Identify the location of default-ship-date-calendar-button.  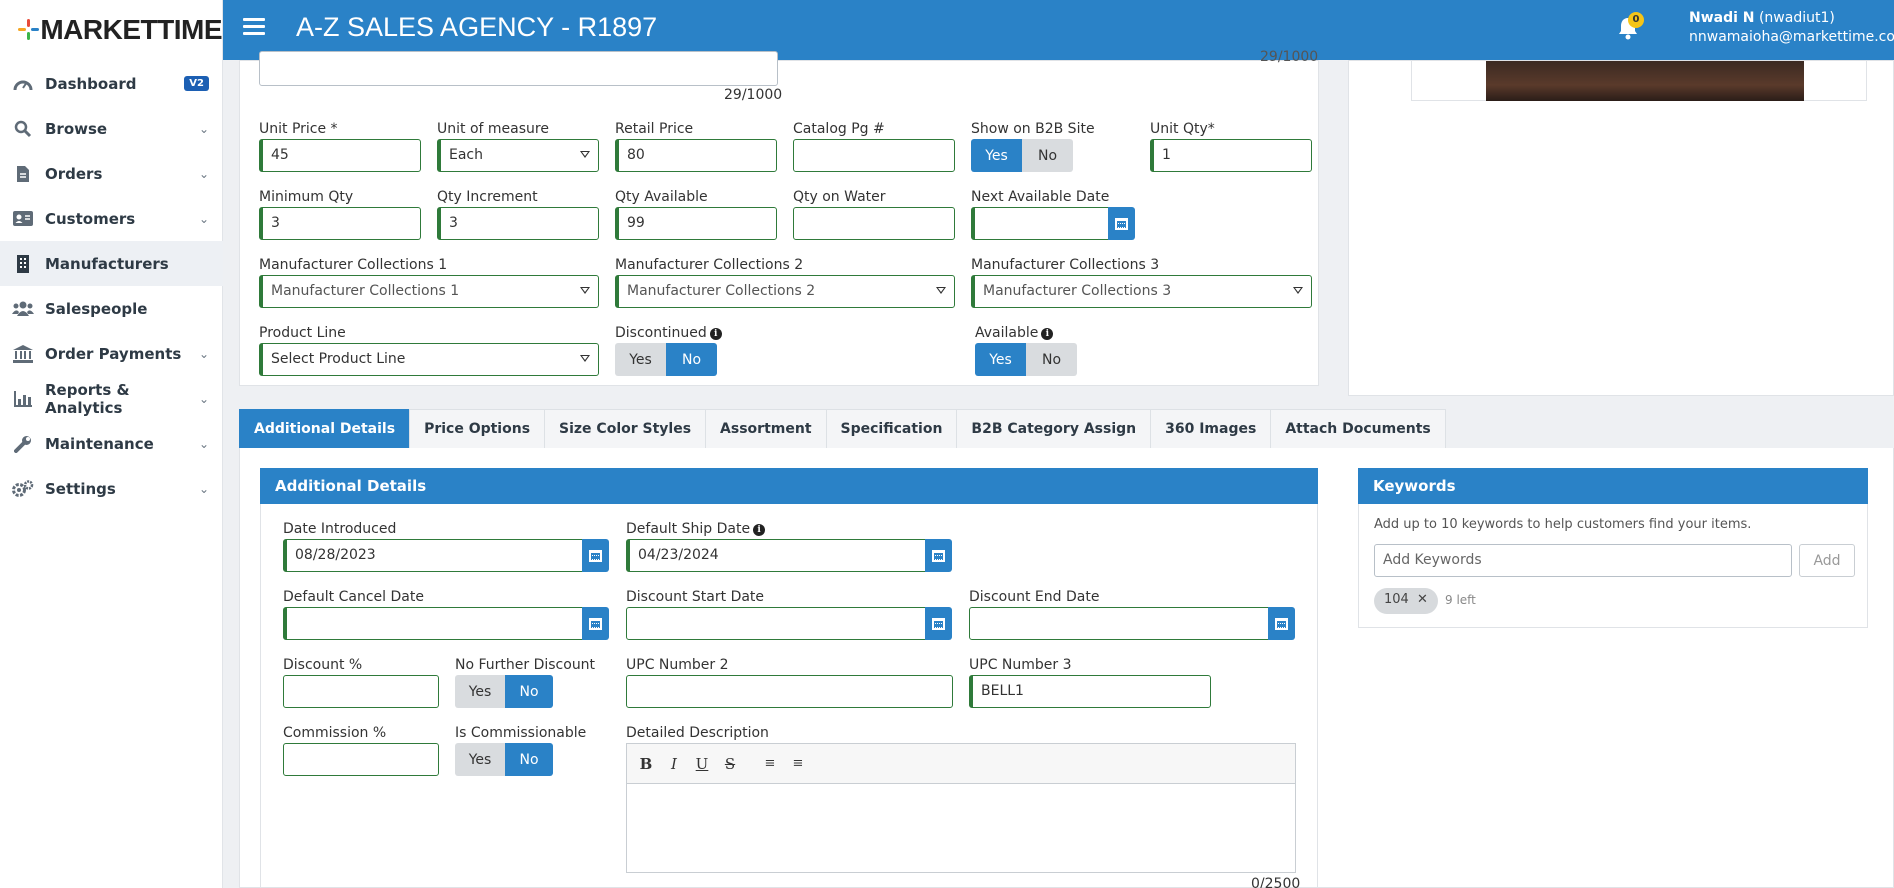
(938, 555).